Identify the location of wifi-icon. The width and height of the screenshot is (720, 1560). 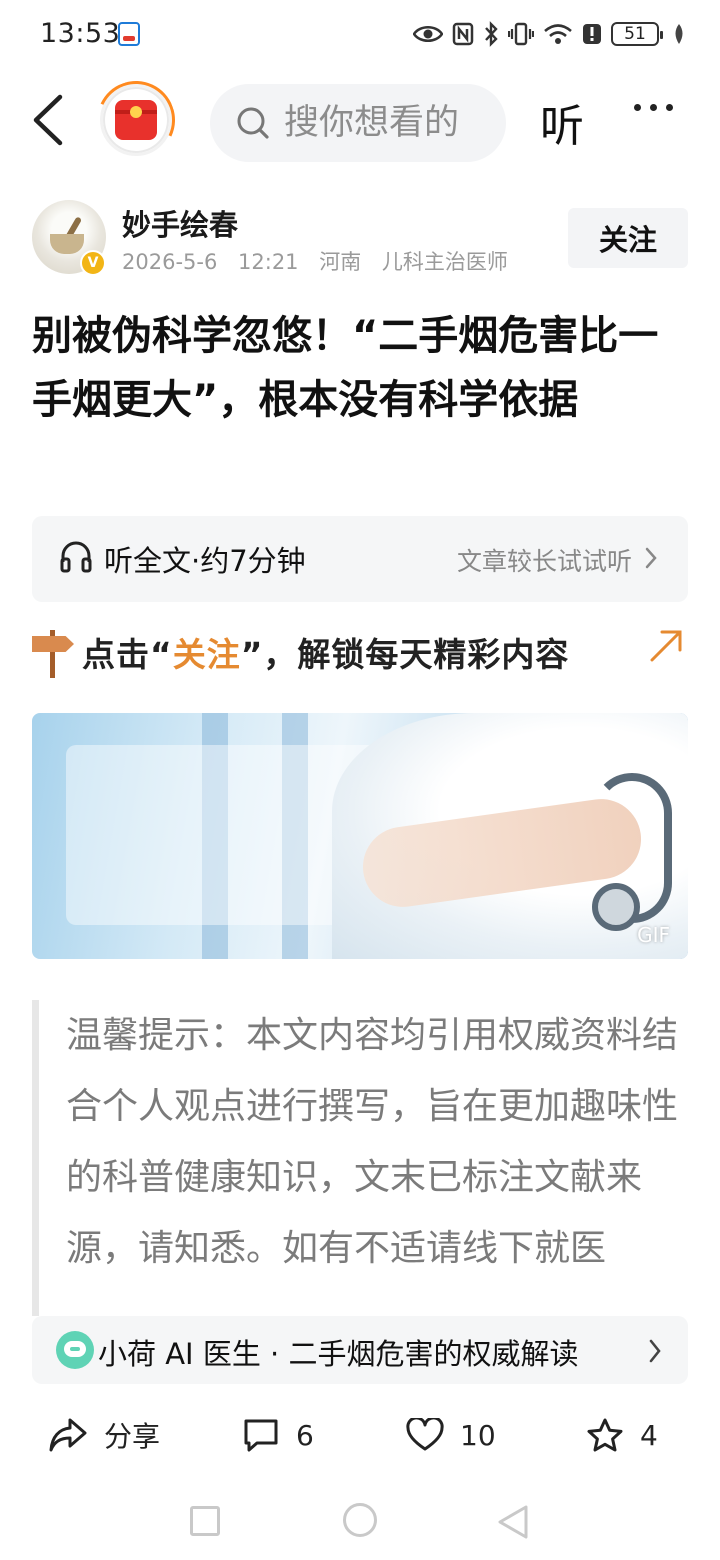
(558, 34).